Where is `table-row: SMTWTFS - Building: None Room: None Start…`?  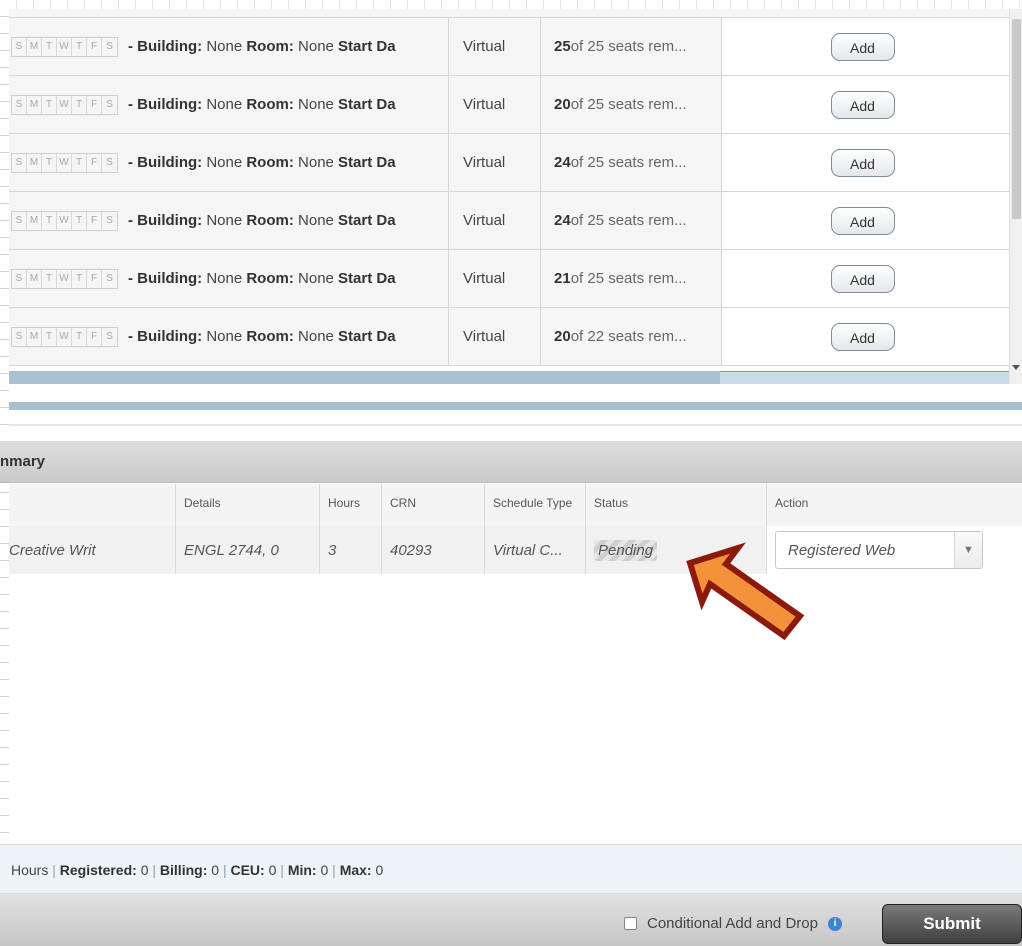
table-row: SMTWTFS - Building: None Room: None Start… is located at coordinates (509, 337).